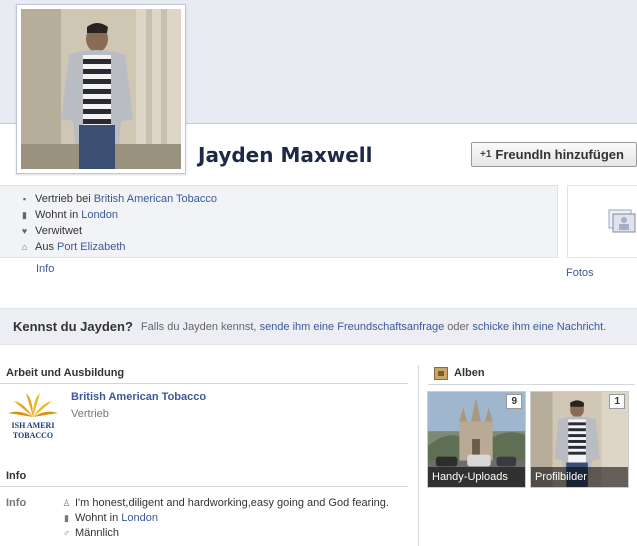 This screenshot has width=637, height=546. What do you see at coordinates (16, 476) in the screenshot?
I see `info-section-title: Info` at bounding box center [16, 476].